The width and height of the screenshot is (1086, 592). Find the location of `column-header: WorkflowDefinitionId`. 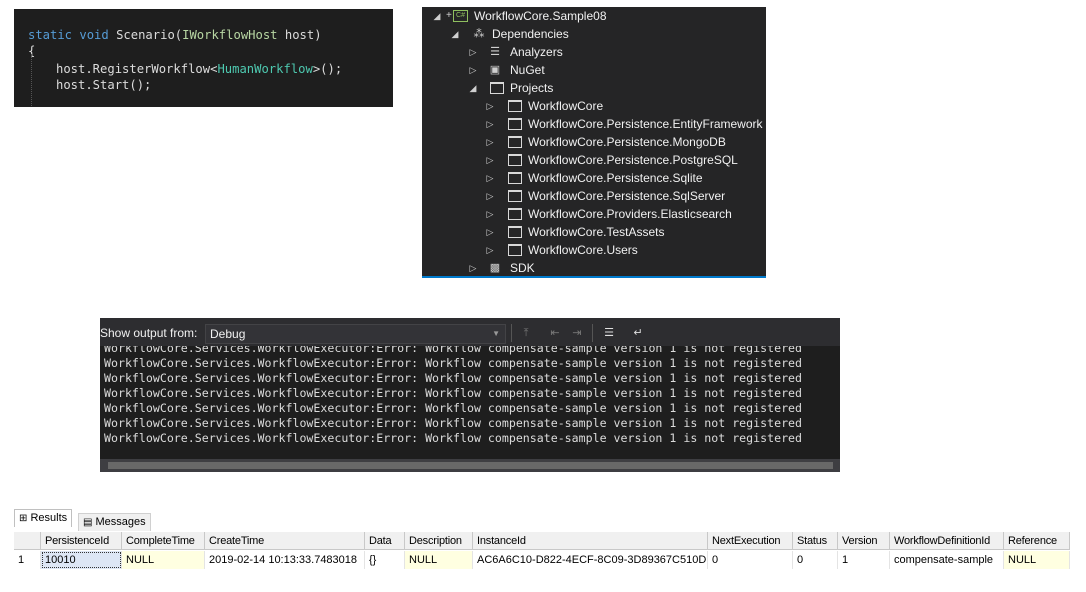

column-header: WorkflowDefinitionId is located at coordinates (947, 541).